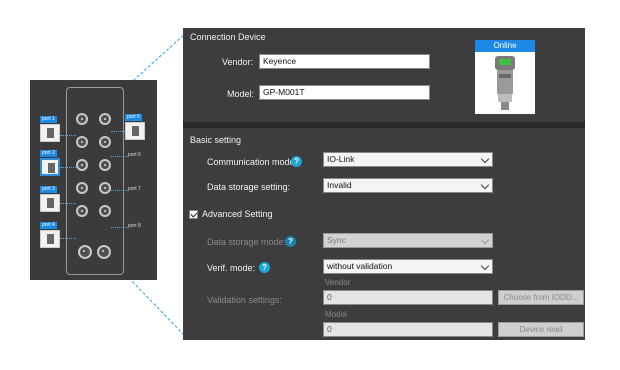 The image size is (620, 370). What do you see at coordinates (341, 159) in the screenshot?
I see `communication-mode-value: IO-Link` at bounding box center [341, 159].